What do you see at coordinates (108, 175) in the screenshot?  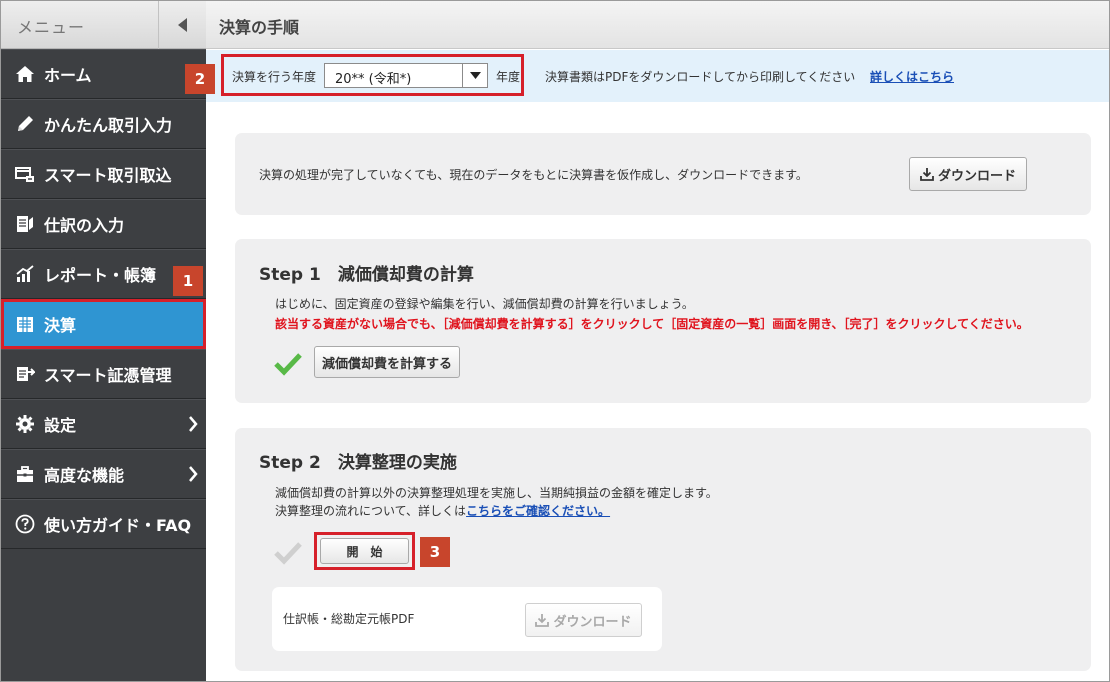 I see `sidebar-item-label: スマート取引取込` at bounding box center [108, 175].